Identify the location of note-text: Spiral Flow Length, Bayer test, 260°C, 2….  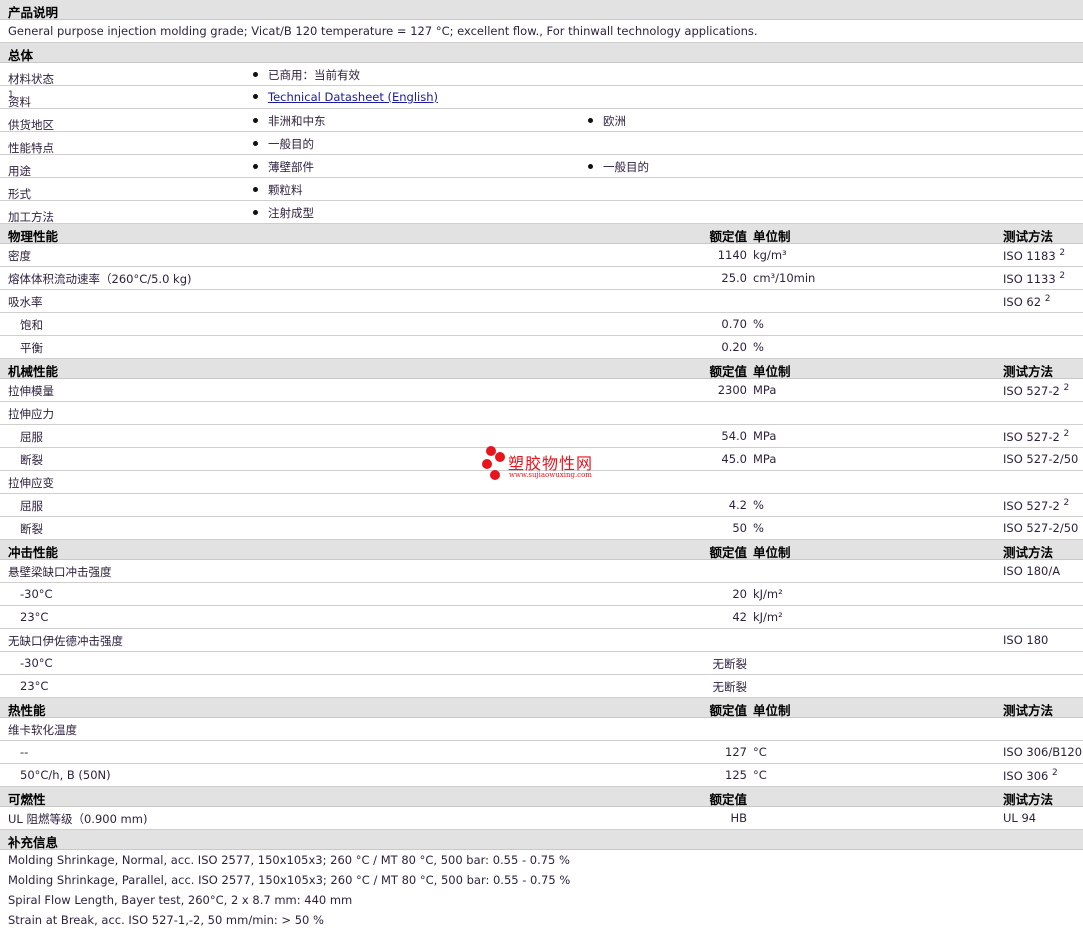
(180, 900).